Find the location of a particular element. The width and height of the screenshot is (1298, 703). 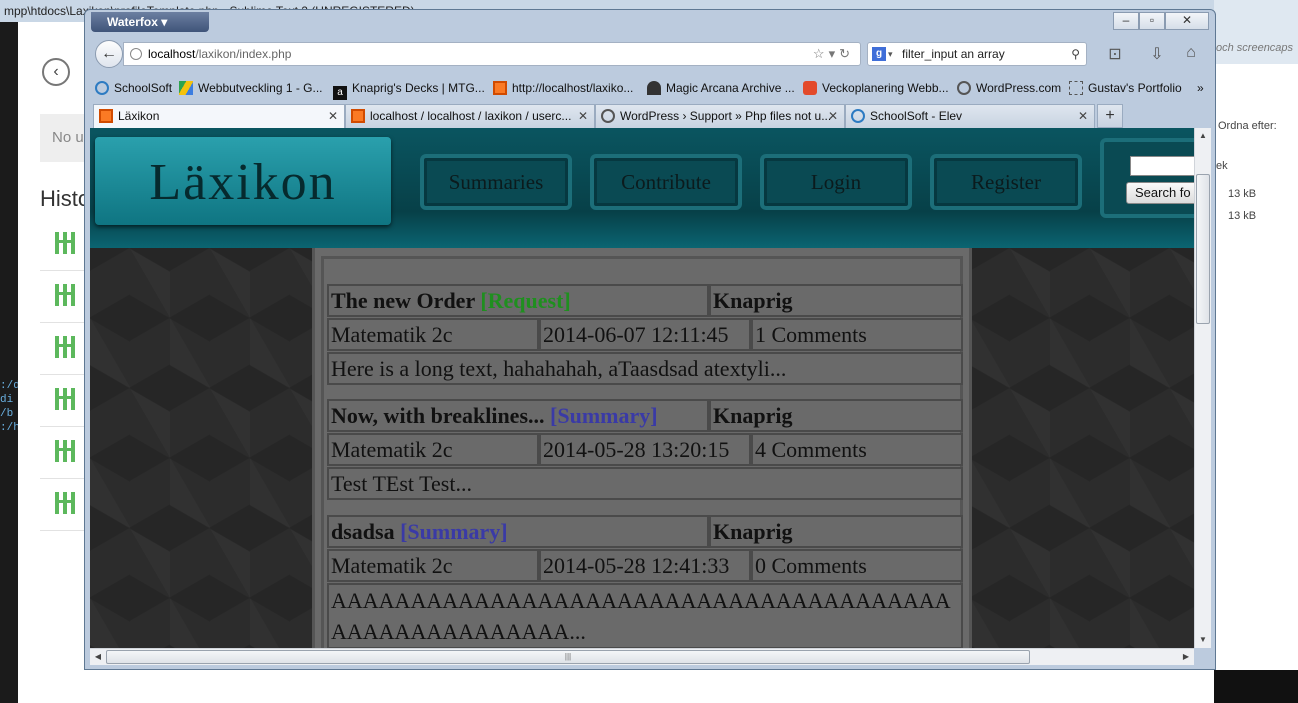

tab-laxikon: Läxikon ✕ is located at coordinates (219, 116).